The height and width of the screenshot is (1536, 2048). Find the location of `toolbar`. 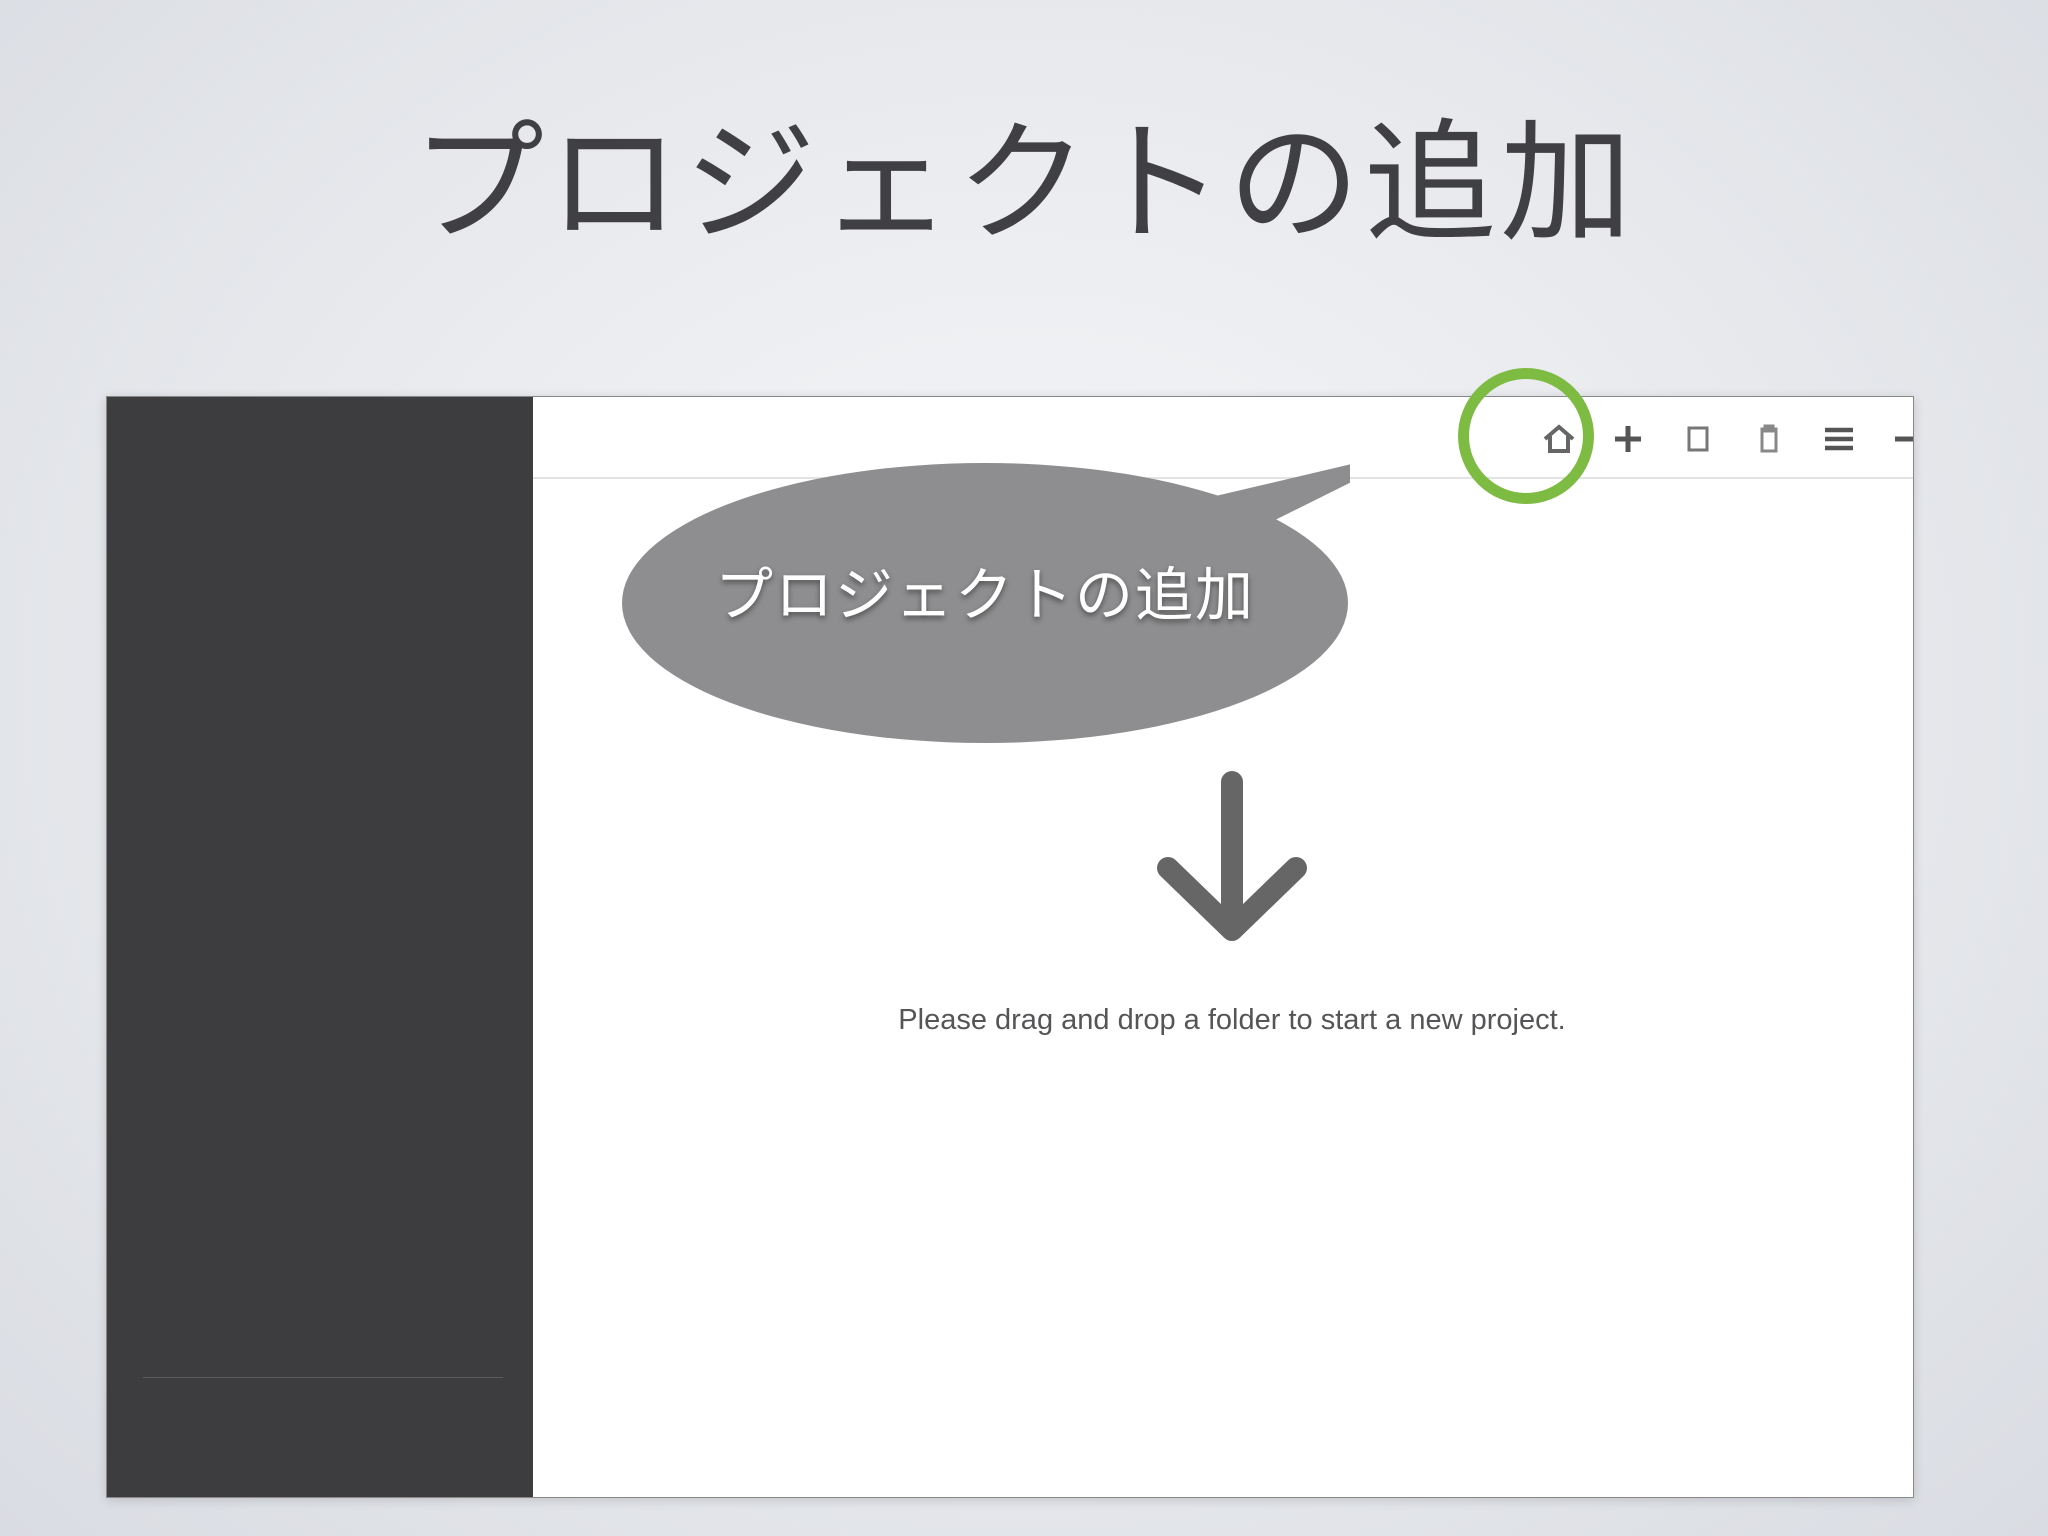

toolbar is located at coordinates (1223, 438).